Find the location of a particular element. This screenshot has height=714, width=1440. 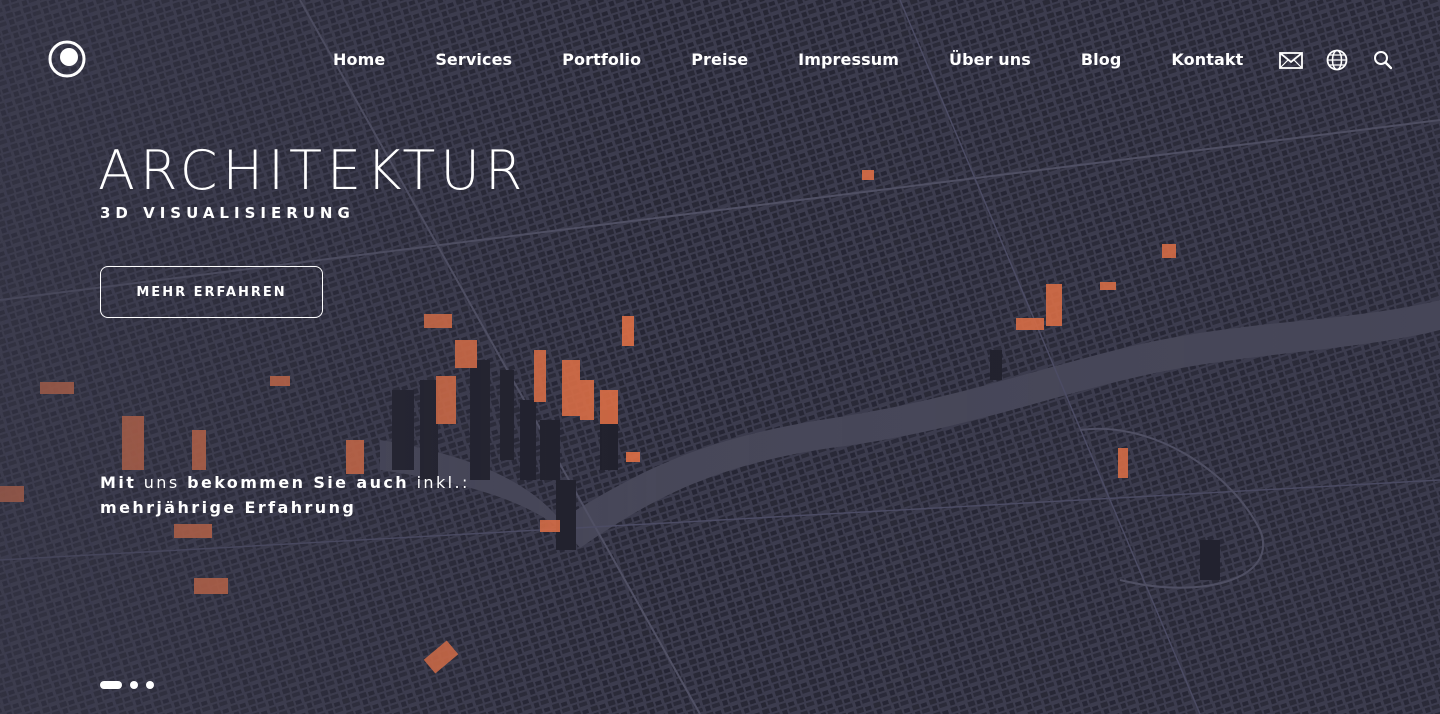

header-utilities is located at coordinates (1337, 60).